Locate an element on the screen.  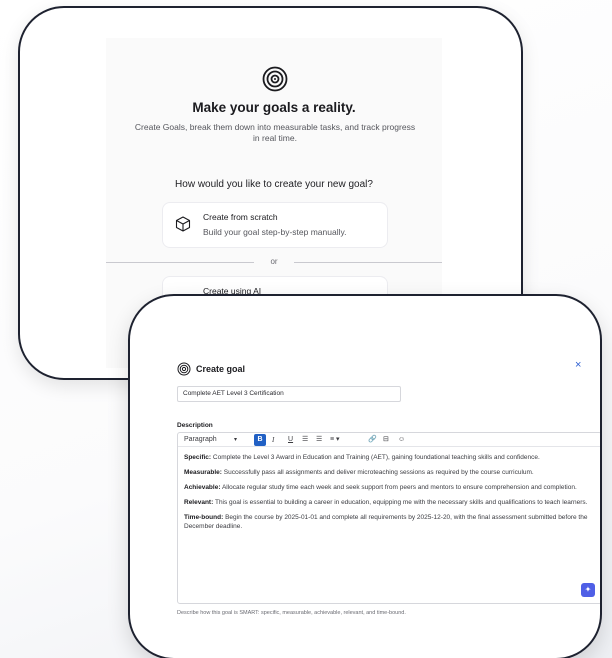
scratch-option-description: Build your goal step-by-step manually. is located at coordinates (275, 232).